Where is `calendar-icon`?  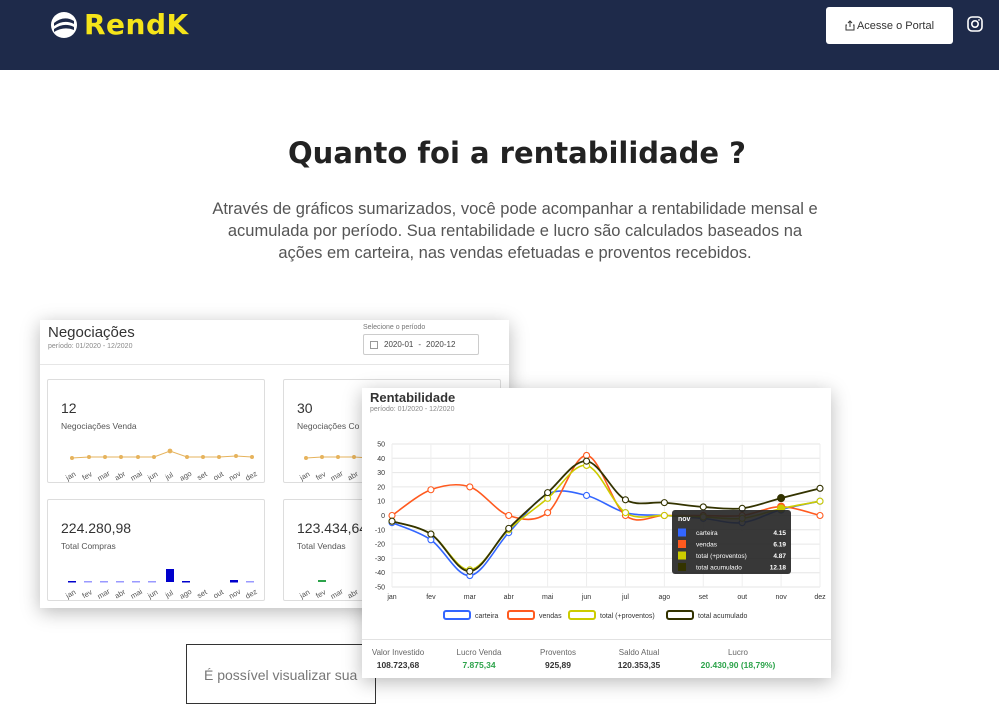
calendar-icon is located at coordinates (374, 344).